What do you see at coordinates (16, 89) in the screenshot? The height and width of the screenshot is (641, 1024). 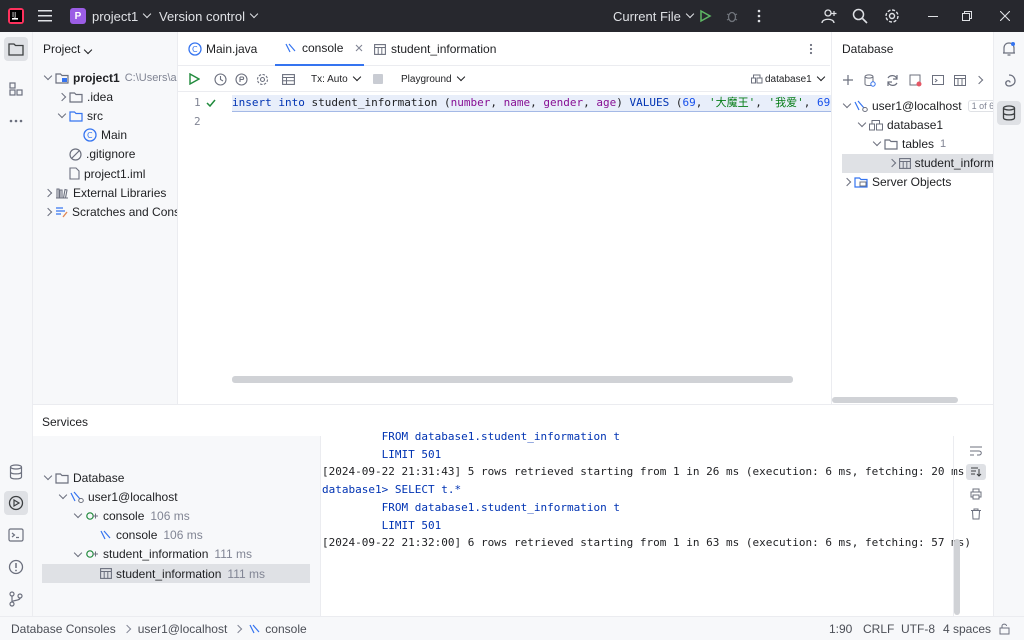 I see `structure-tool-button` at bounding box center [16, 89].